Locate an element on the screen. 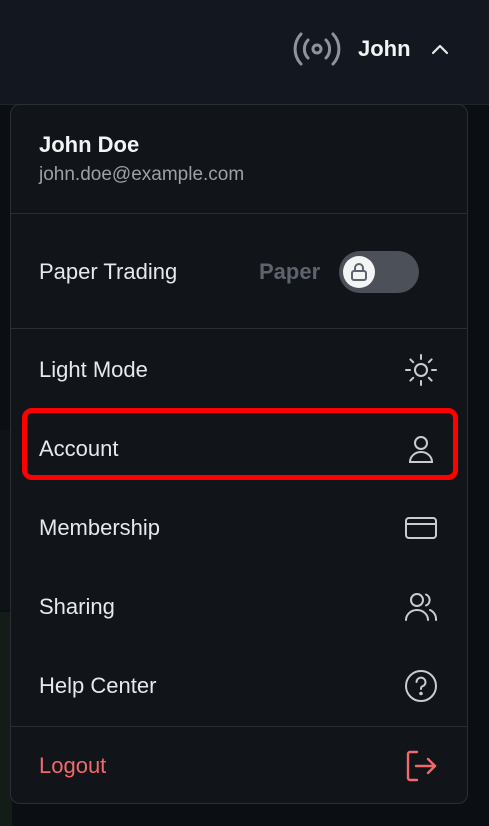  menu-item-light-mode: Light Mode is located at coordinates (239, 370).